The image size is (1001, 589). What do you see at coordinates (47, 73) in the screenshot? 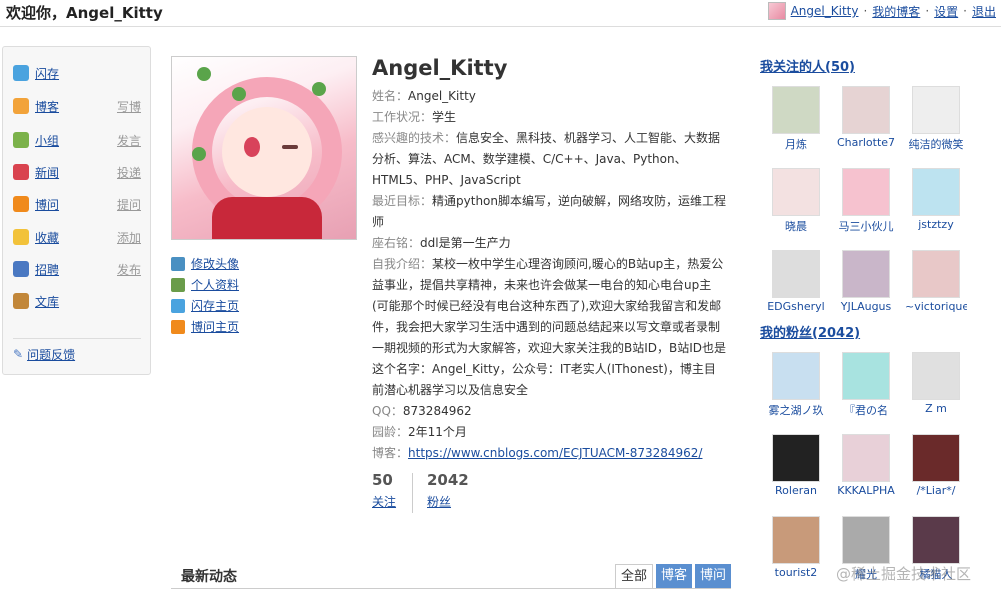
I see `sidebar-item-label: 闪存` at bounding box center [47, 73].